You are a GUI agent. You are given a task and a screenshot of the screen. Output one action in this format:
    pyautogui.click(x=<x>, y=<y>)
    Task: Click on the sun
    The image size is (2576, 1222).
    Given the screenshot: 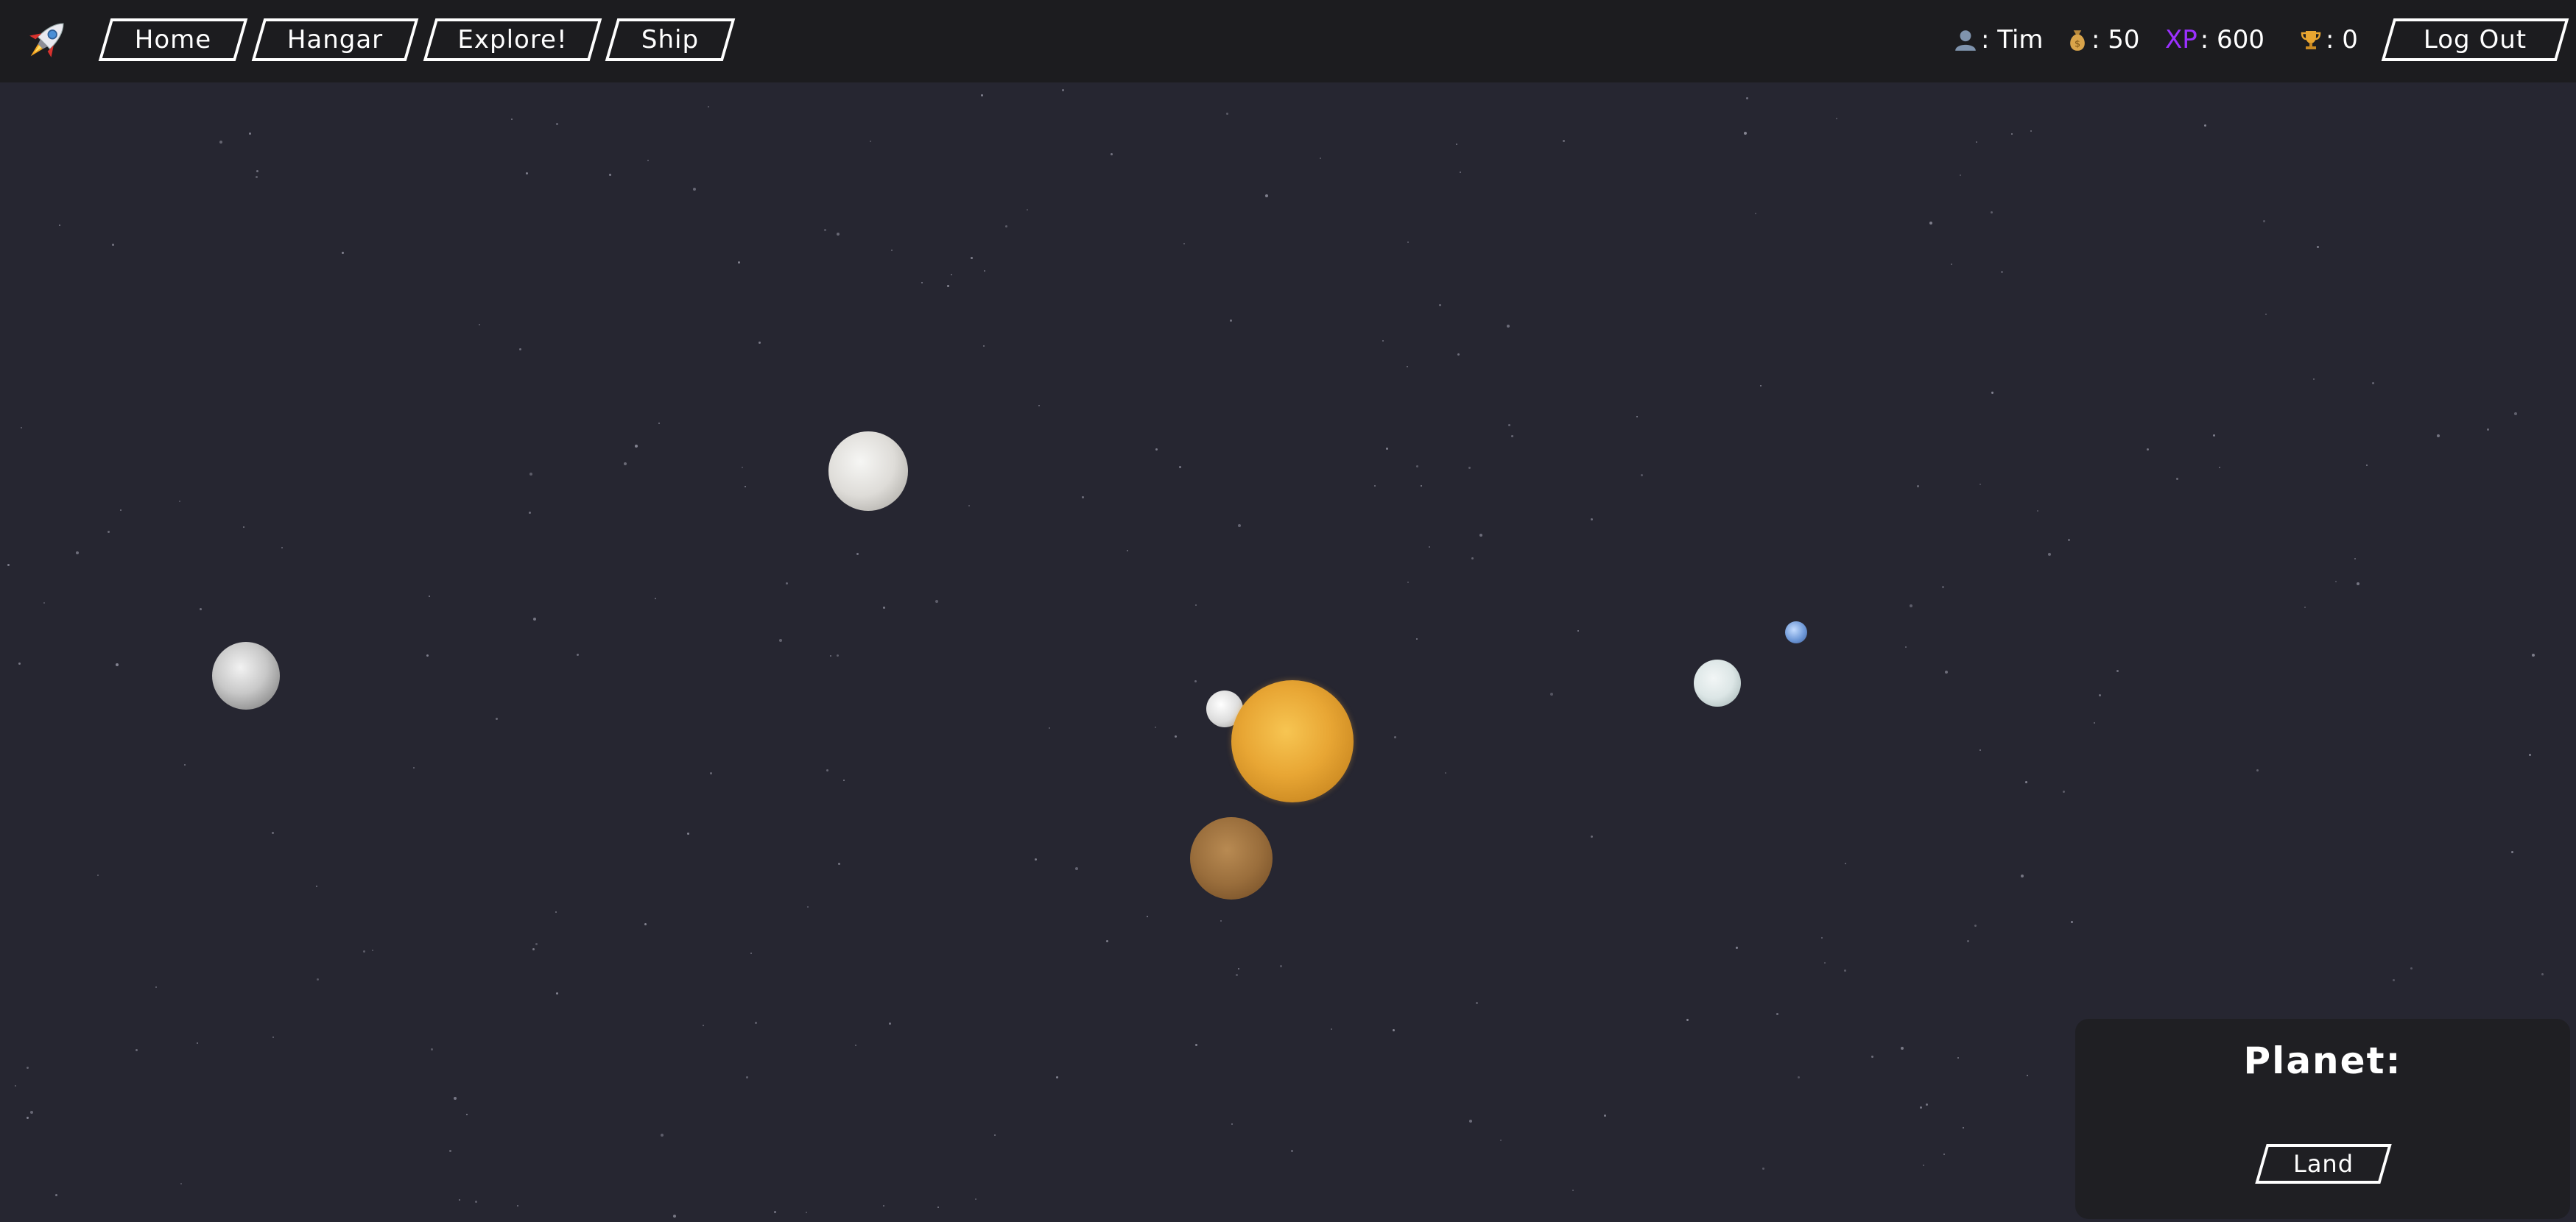 What is the action you would take?
    pyautogui.click(x=1292, y=741)
    